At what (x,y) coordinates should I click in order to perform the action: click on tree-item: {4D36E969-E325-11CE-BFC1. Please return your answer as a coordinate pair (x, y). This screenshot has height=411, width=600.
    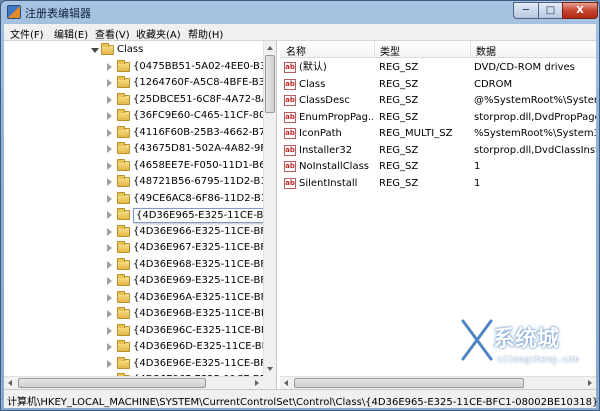
    Looking at the image, I should click on (140, 281).